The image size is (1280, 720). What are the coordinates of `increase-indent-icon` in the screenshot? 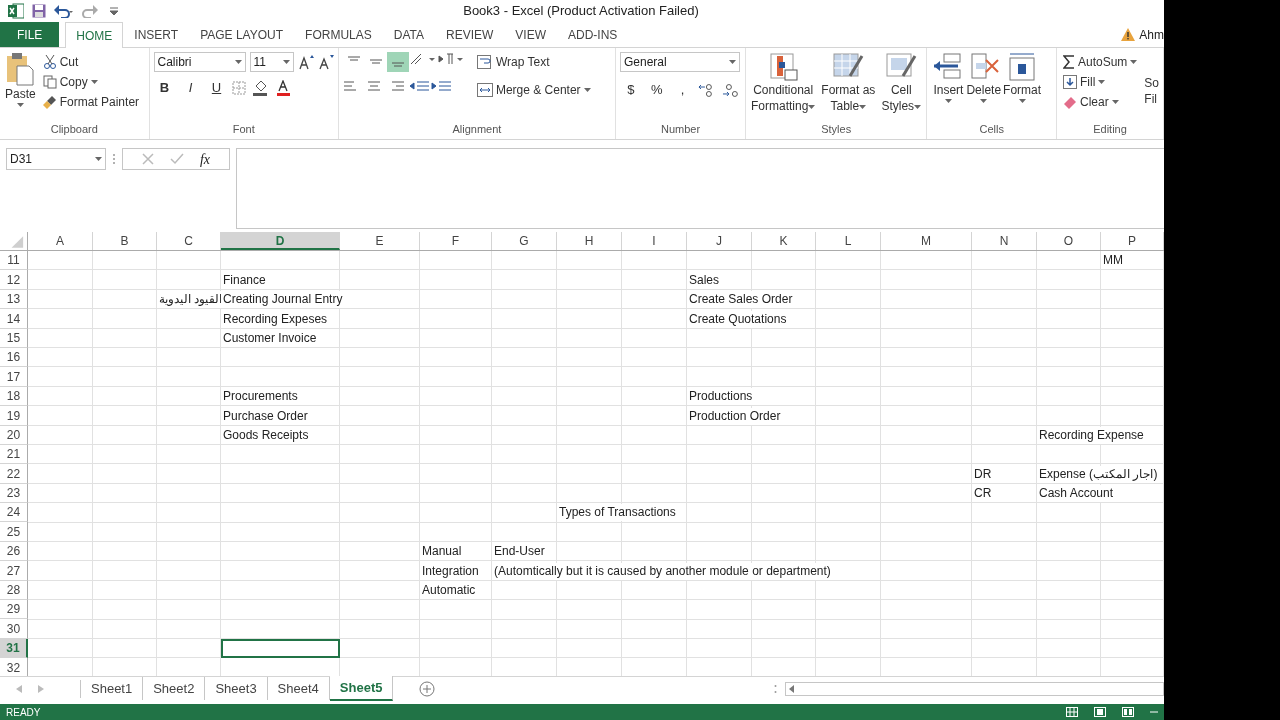 It's located at (441, 86).